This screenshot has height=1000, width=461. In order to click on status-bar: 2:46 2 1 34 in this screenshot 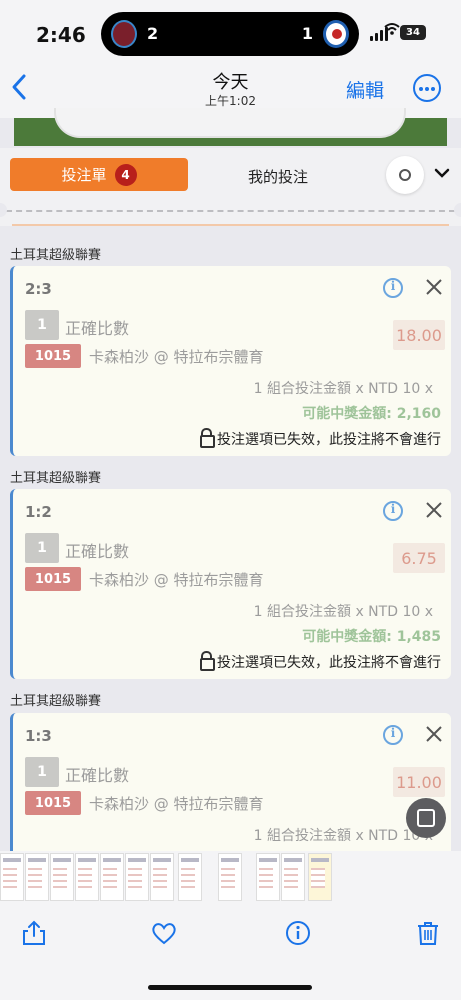, I will do `click(230, 31)`.